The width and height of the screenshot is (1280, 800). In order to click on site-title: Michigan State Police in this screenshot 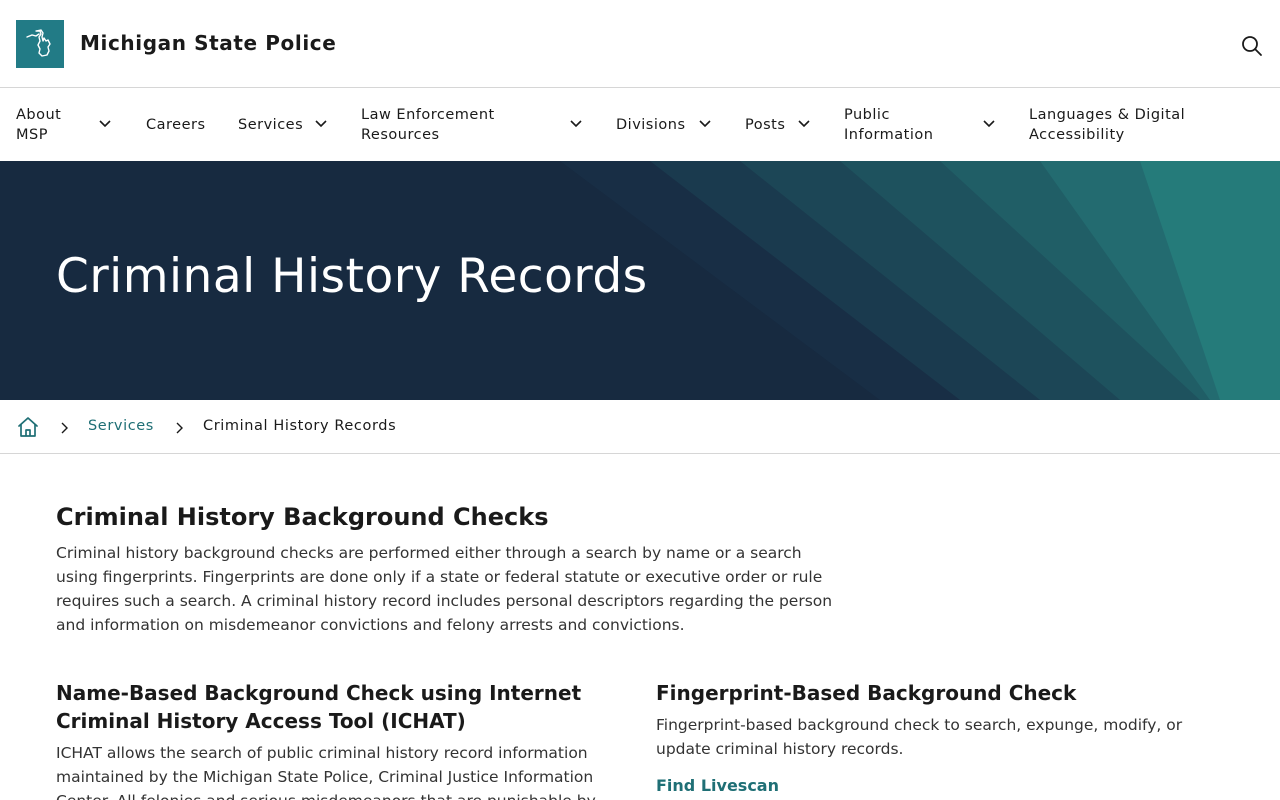, I will do `click(208, 43)`.